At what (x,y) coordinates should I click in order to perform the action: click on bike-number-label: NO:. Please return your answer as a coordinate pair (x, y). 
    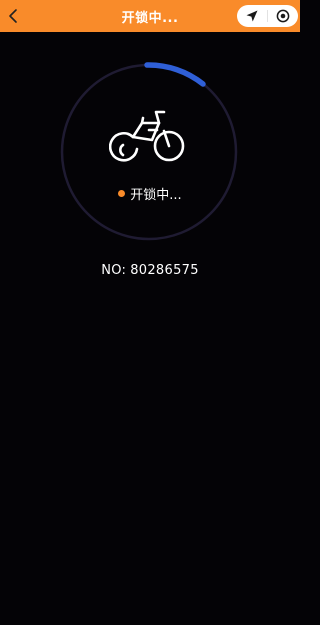
    Looking at the image, I should click on (114, 270).